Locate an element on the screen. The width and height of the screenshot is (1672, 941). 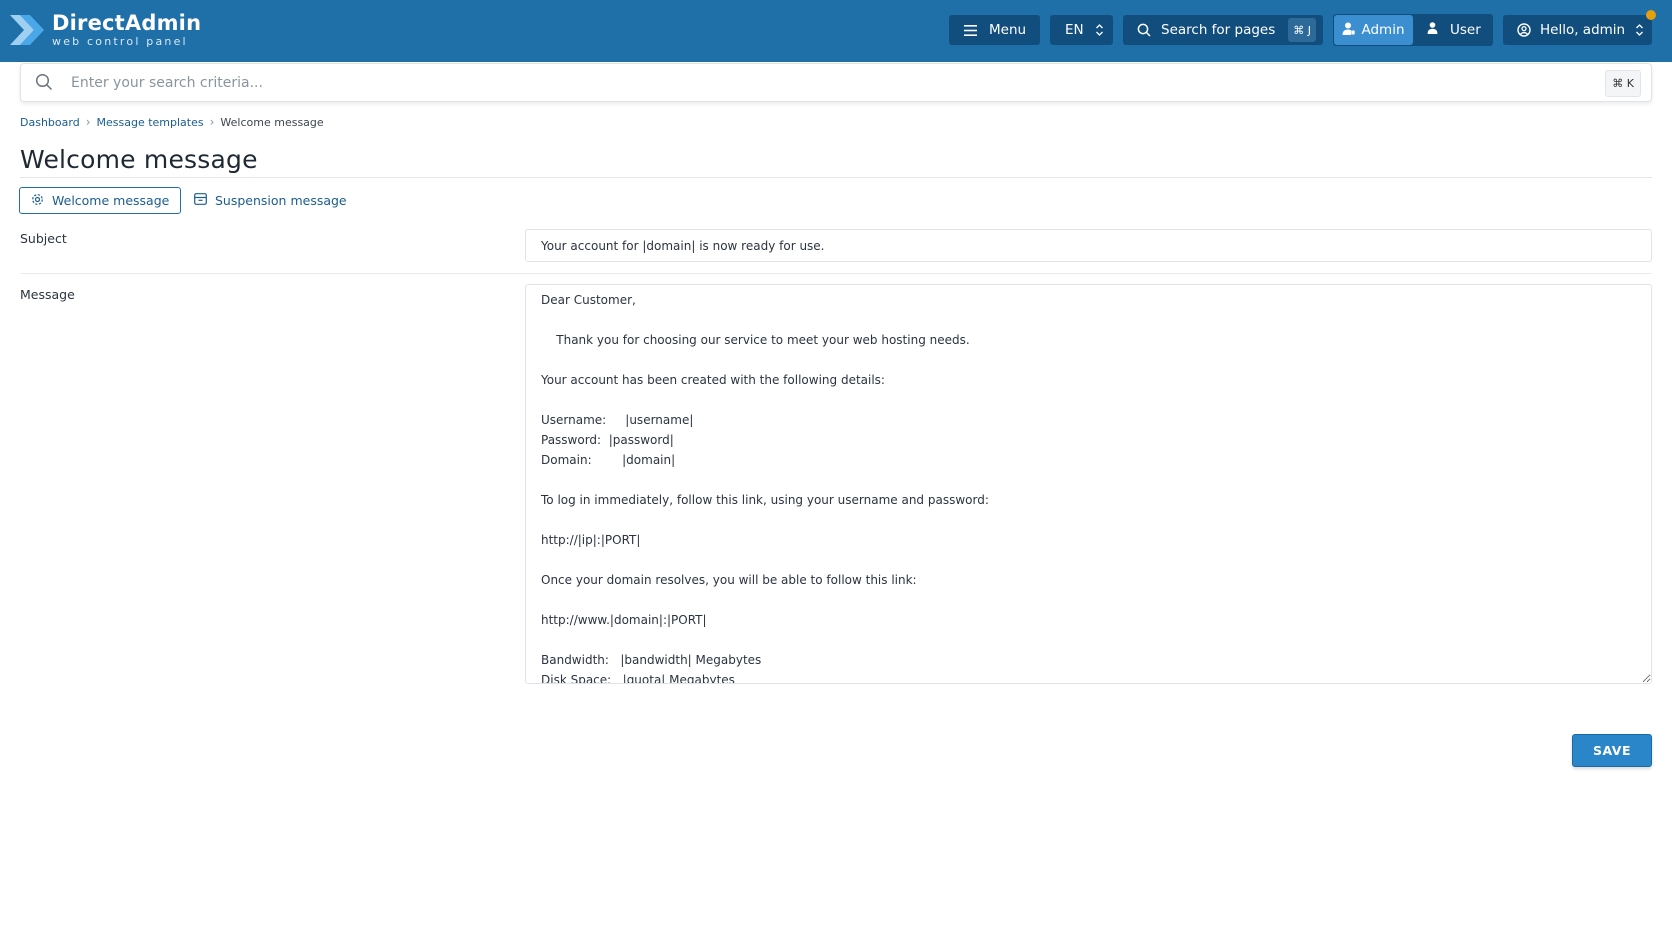
save-button: SAVE is located at coordinates (1612, 750).